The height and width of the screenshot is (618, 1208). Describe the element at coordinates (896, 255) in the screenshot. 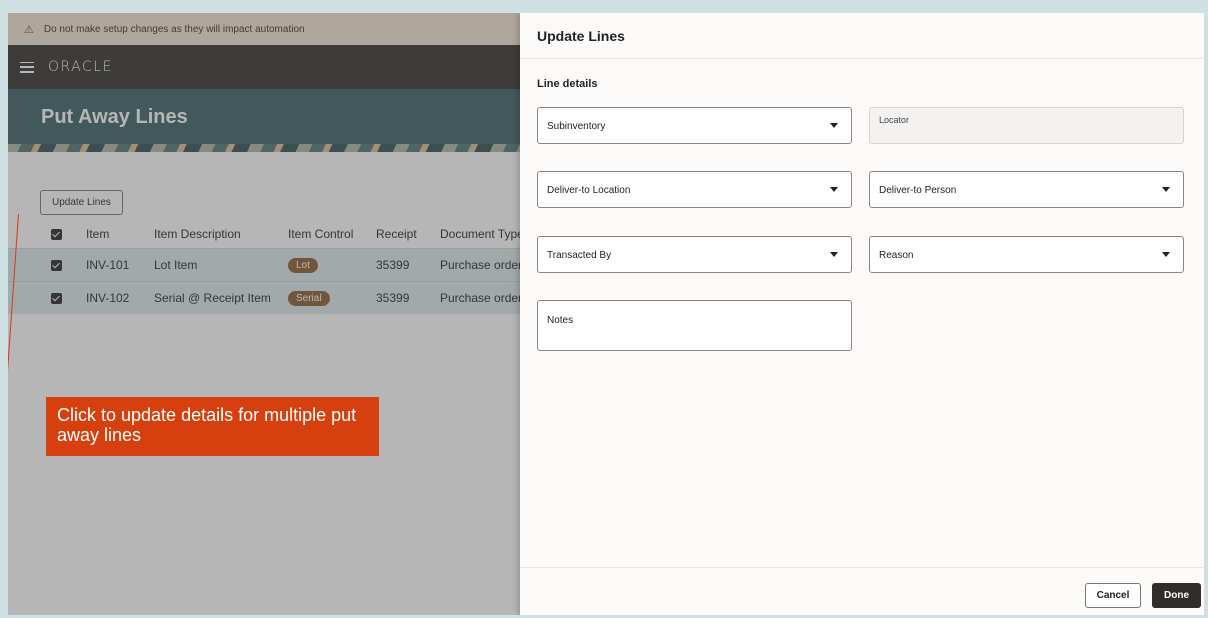

I see `reason-label: Reason` at that location.